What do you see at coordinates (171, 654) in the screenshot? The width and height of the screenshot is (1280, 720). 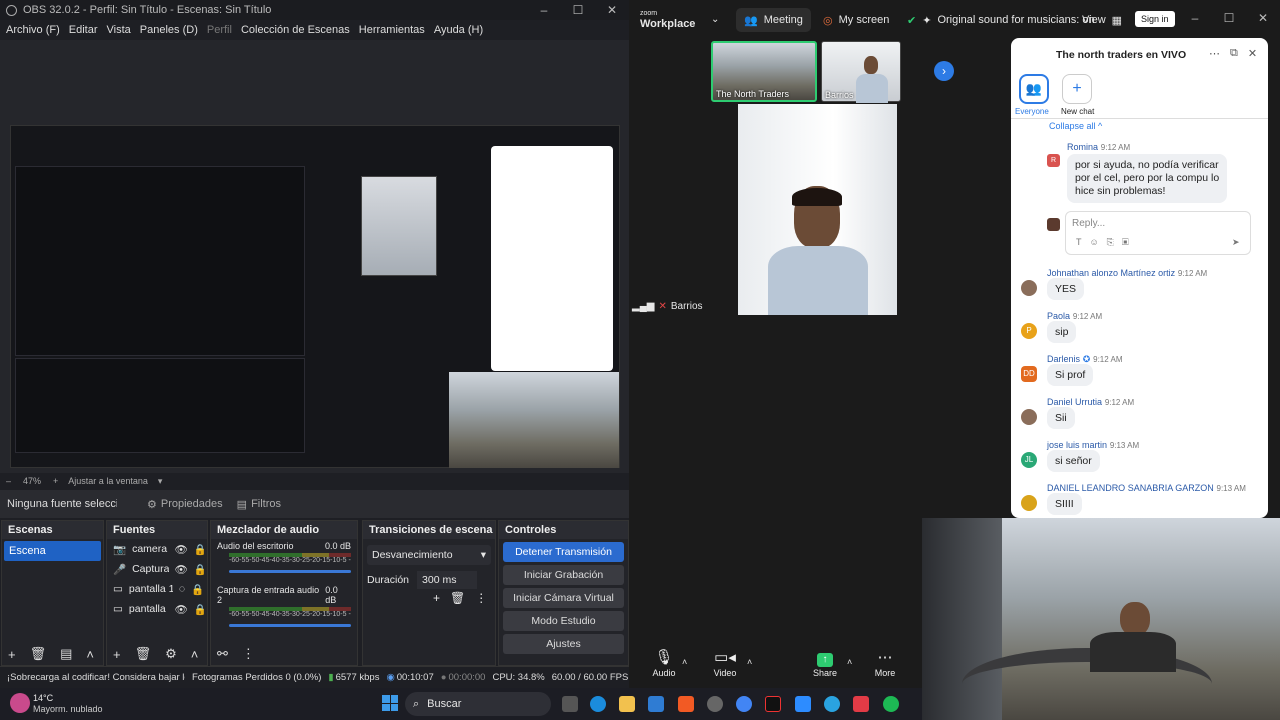 I see `gear-icon: ⚙` at bounding box center [171, 654].